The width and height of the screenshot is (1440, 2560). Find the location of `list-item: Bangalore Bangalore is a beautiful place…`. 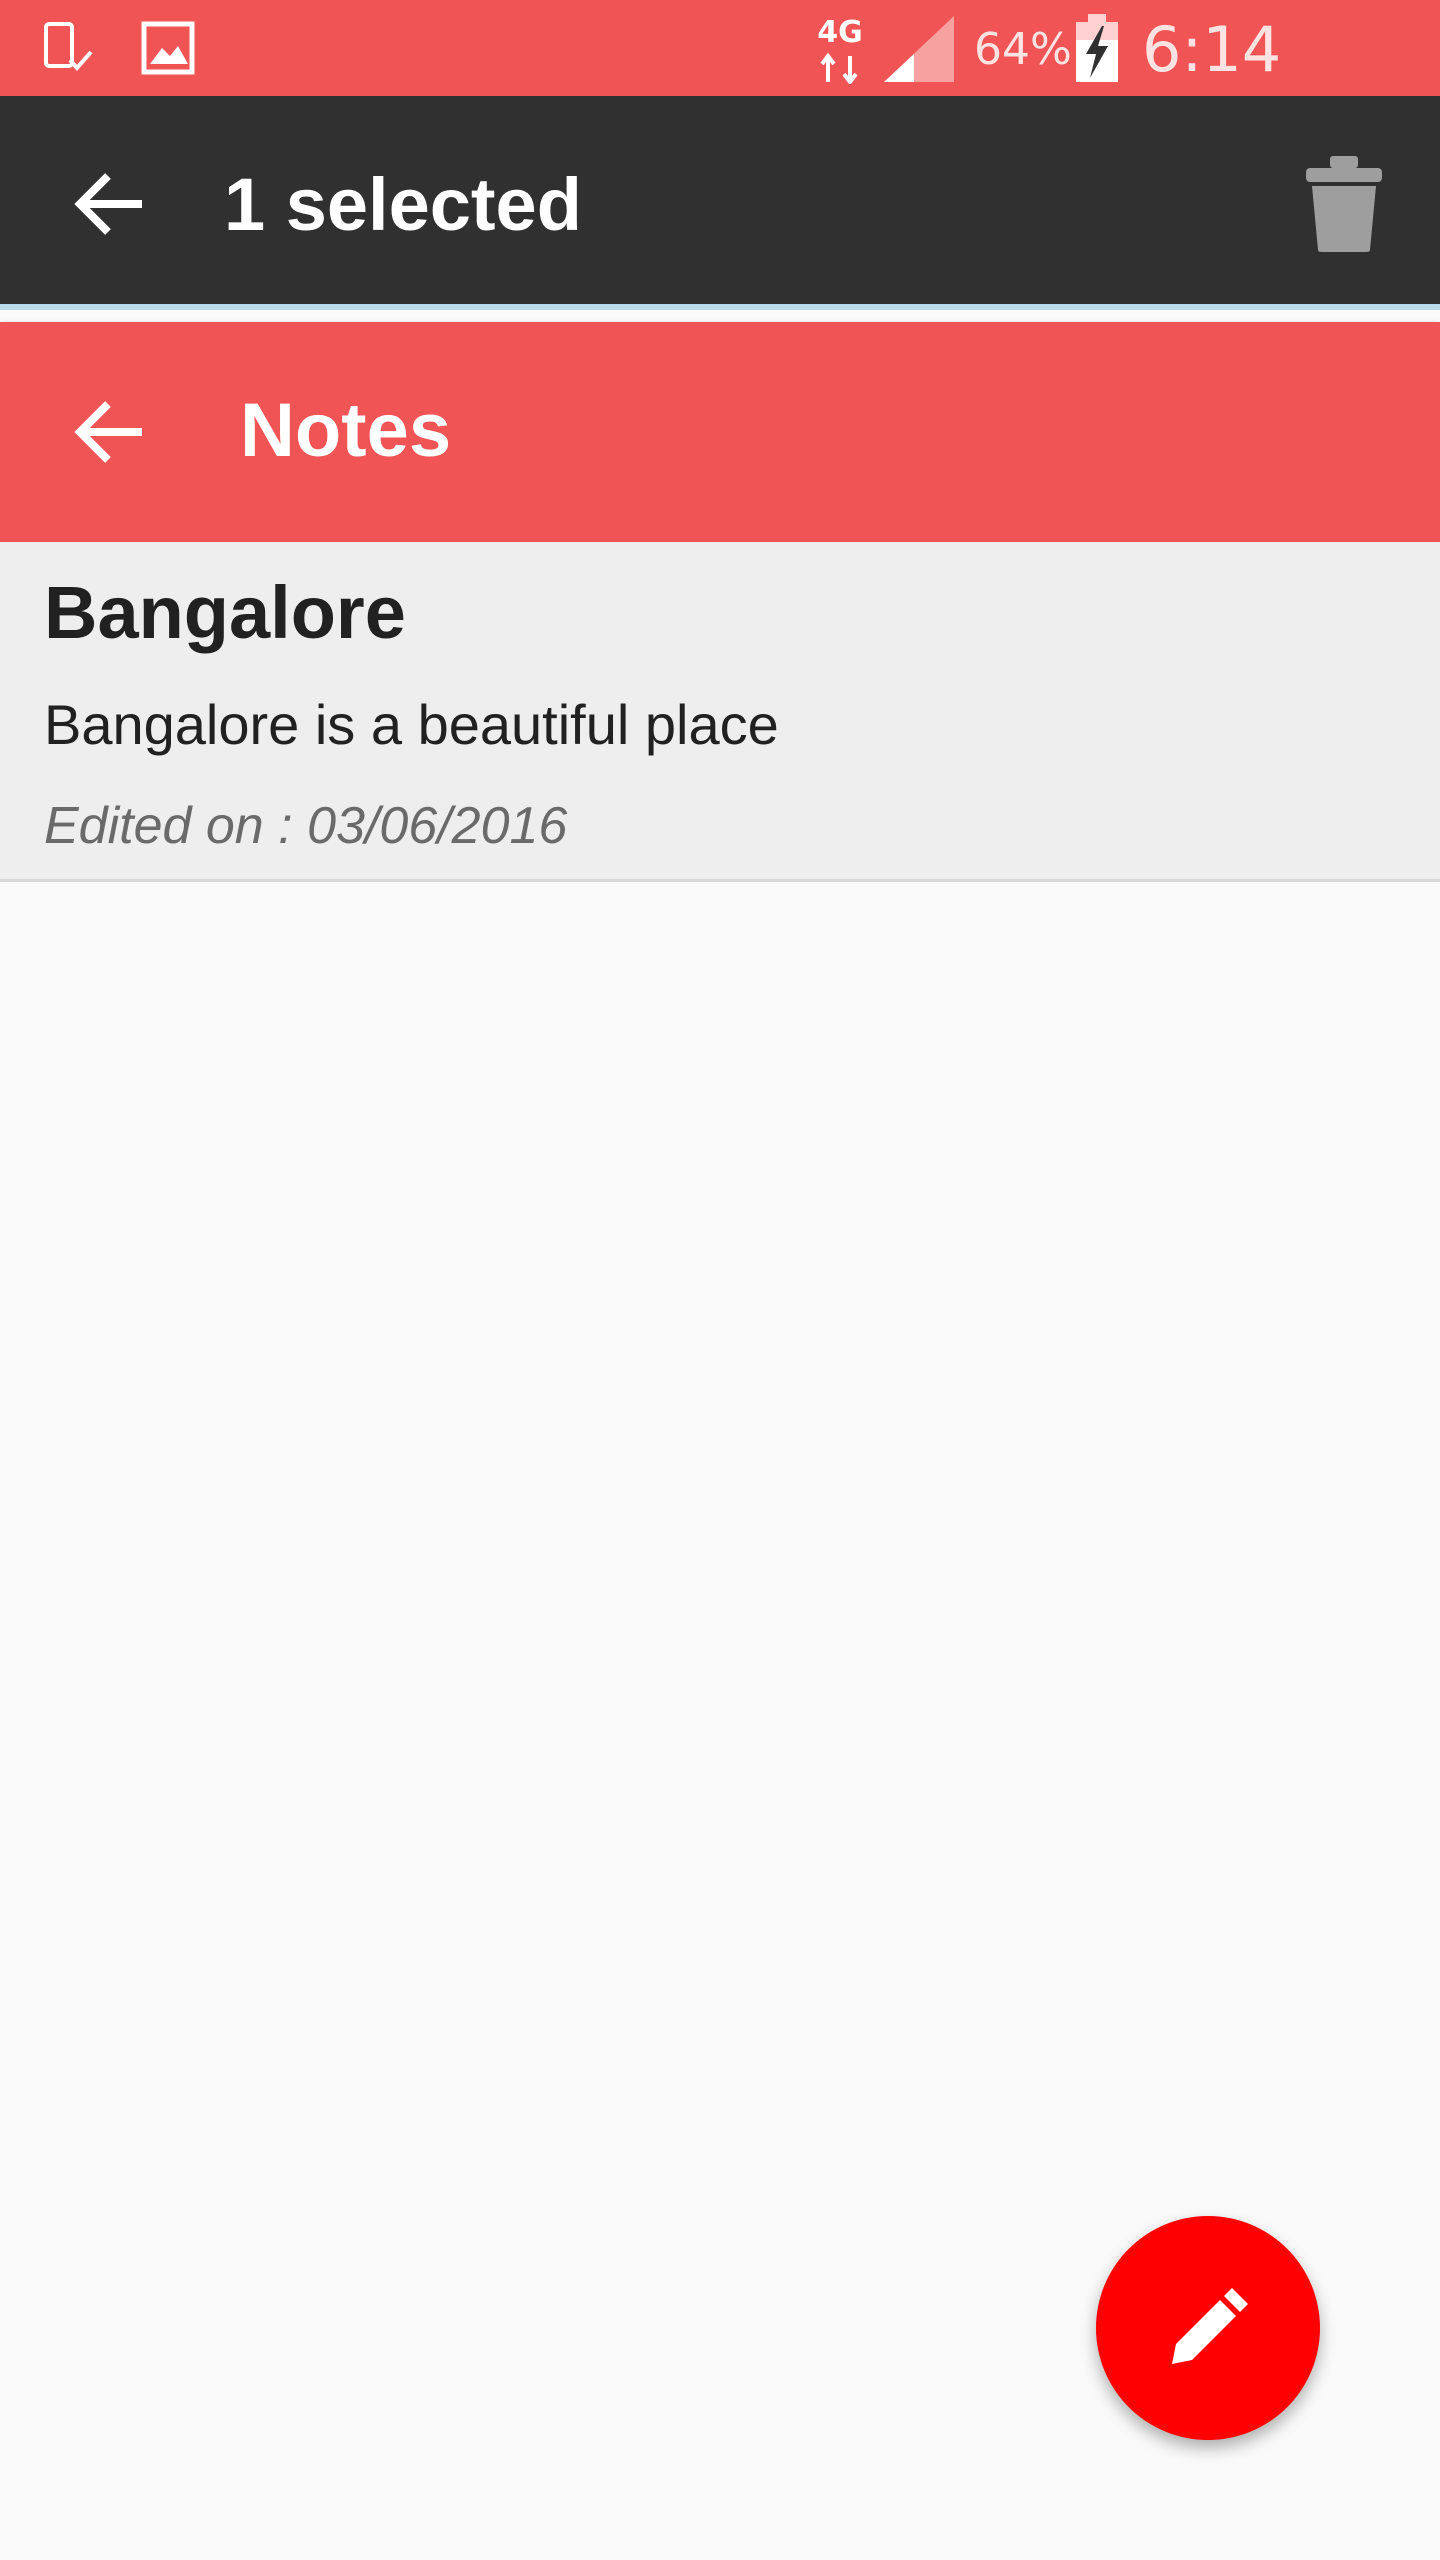

list-item: Bangalore Bangalore is a beautiful place… is located at coordinates (720, 712).